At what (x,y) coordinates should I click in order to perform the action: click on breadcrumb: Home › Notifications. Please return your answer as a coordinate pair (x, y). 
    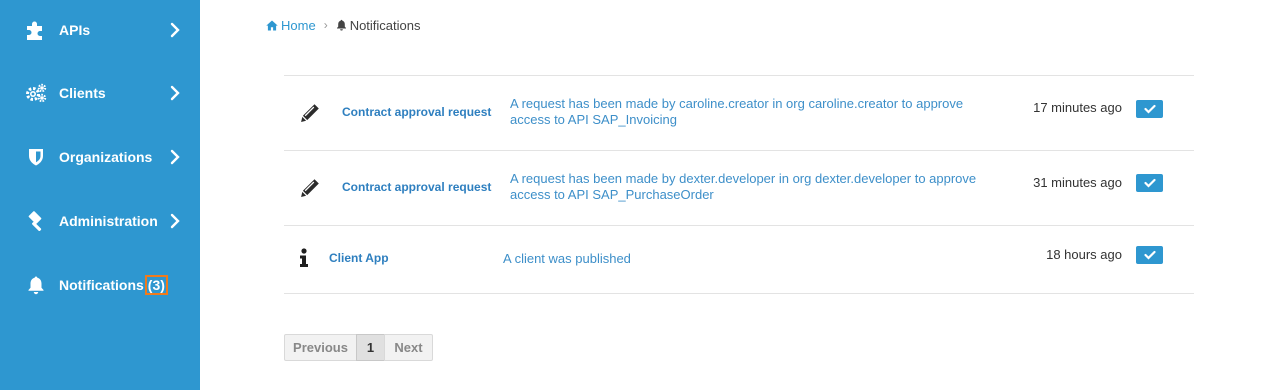
    Looking at the image, I should click on (343, 25).